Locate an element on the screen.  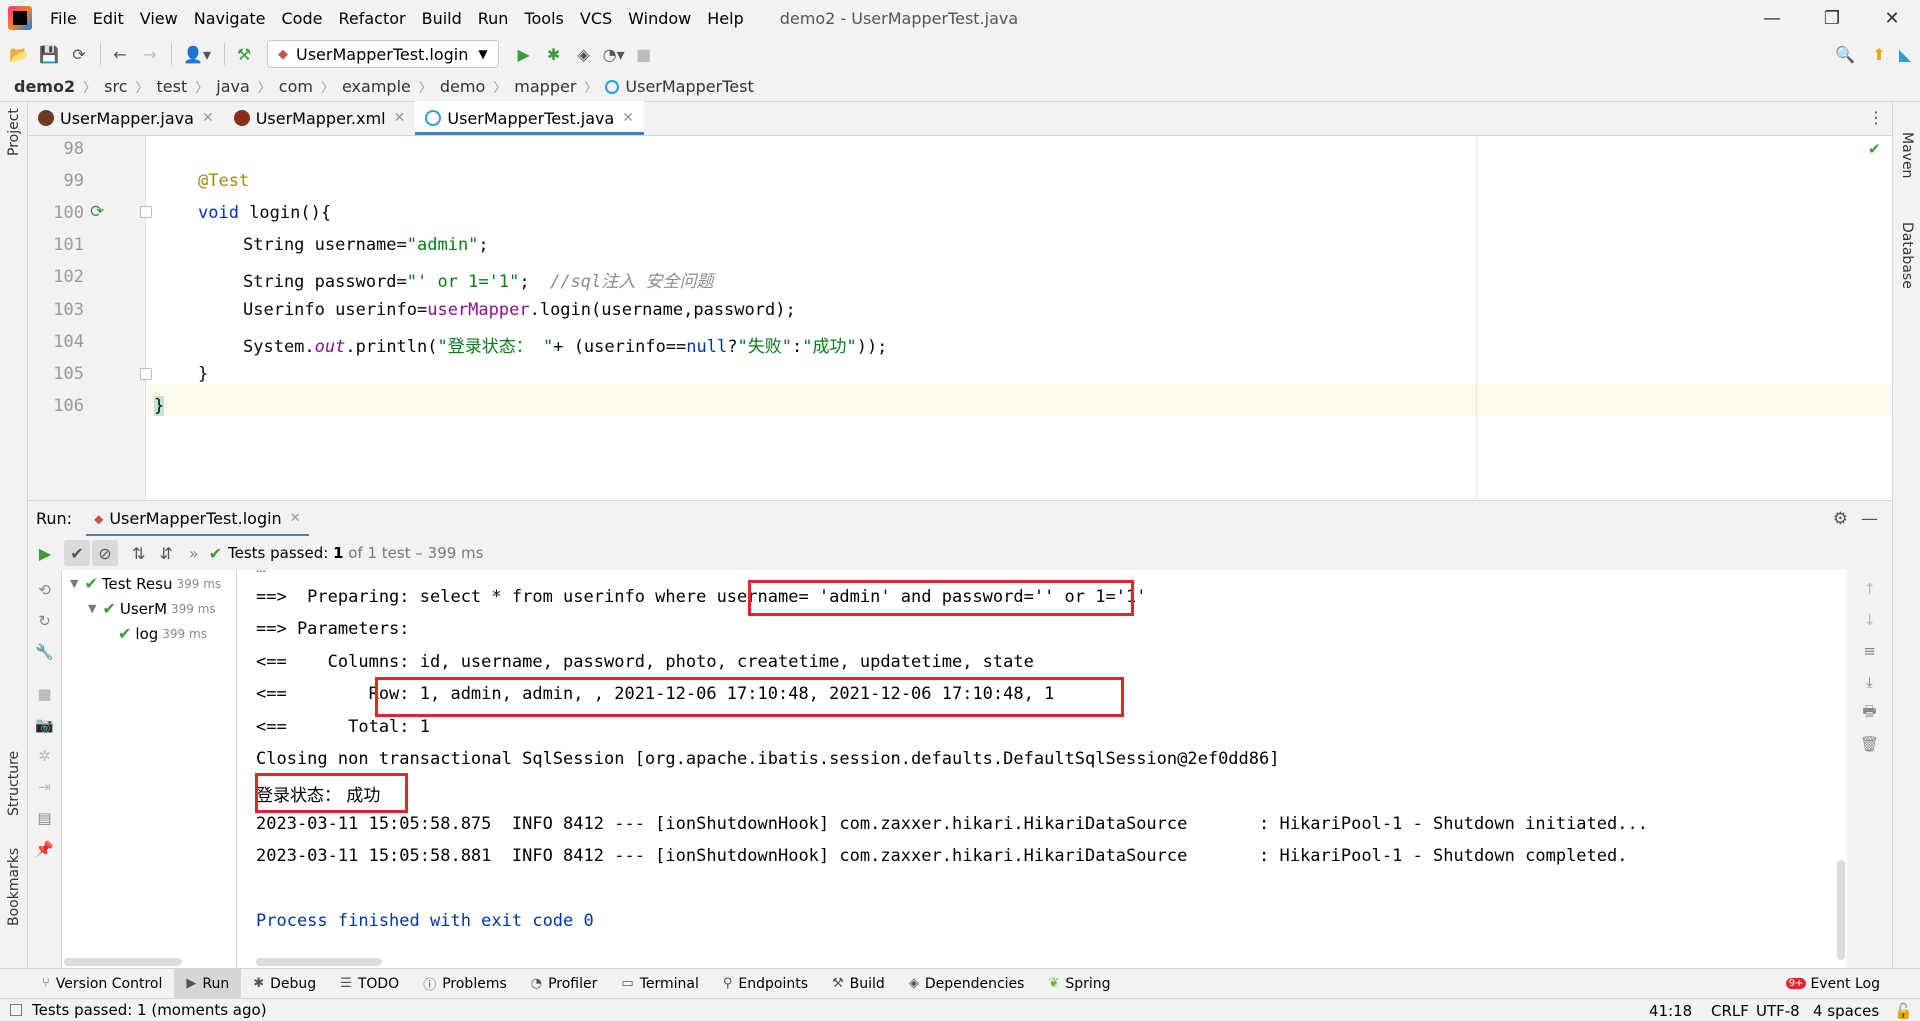
camera-icon: 📷 is located at coordinates (45, 725).